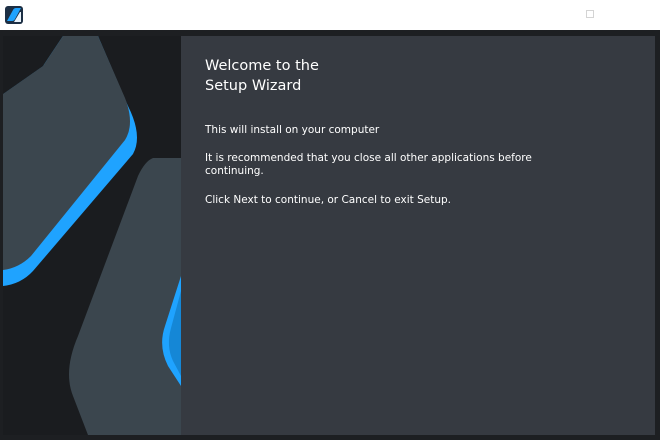 The width and height of the screenshot is (660, 440). What do you see at coordinates (253, 86) in the screenshot?
I see `welcome-title-line2: Setup Wizard` at bounding box center [253, 86].